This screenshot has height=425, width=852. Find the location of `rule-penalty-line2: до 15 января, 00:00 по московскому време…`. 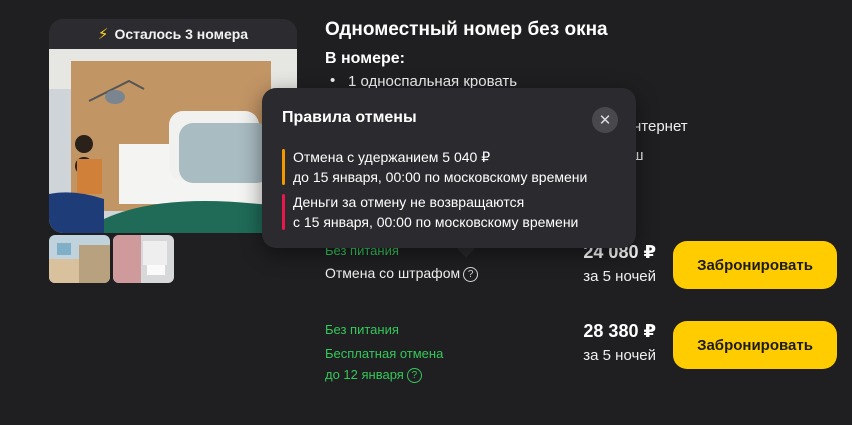

rule-penalty-line2: до 15 января, 00:00 по московскому време… is located at coordinates (440, 177).